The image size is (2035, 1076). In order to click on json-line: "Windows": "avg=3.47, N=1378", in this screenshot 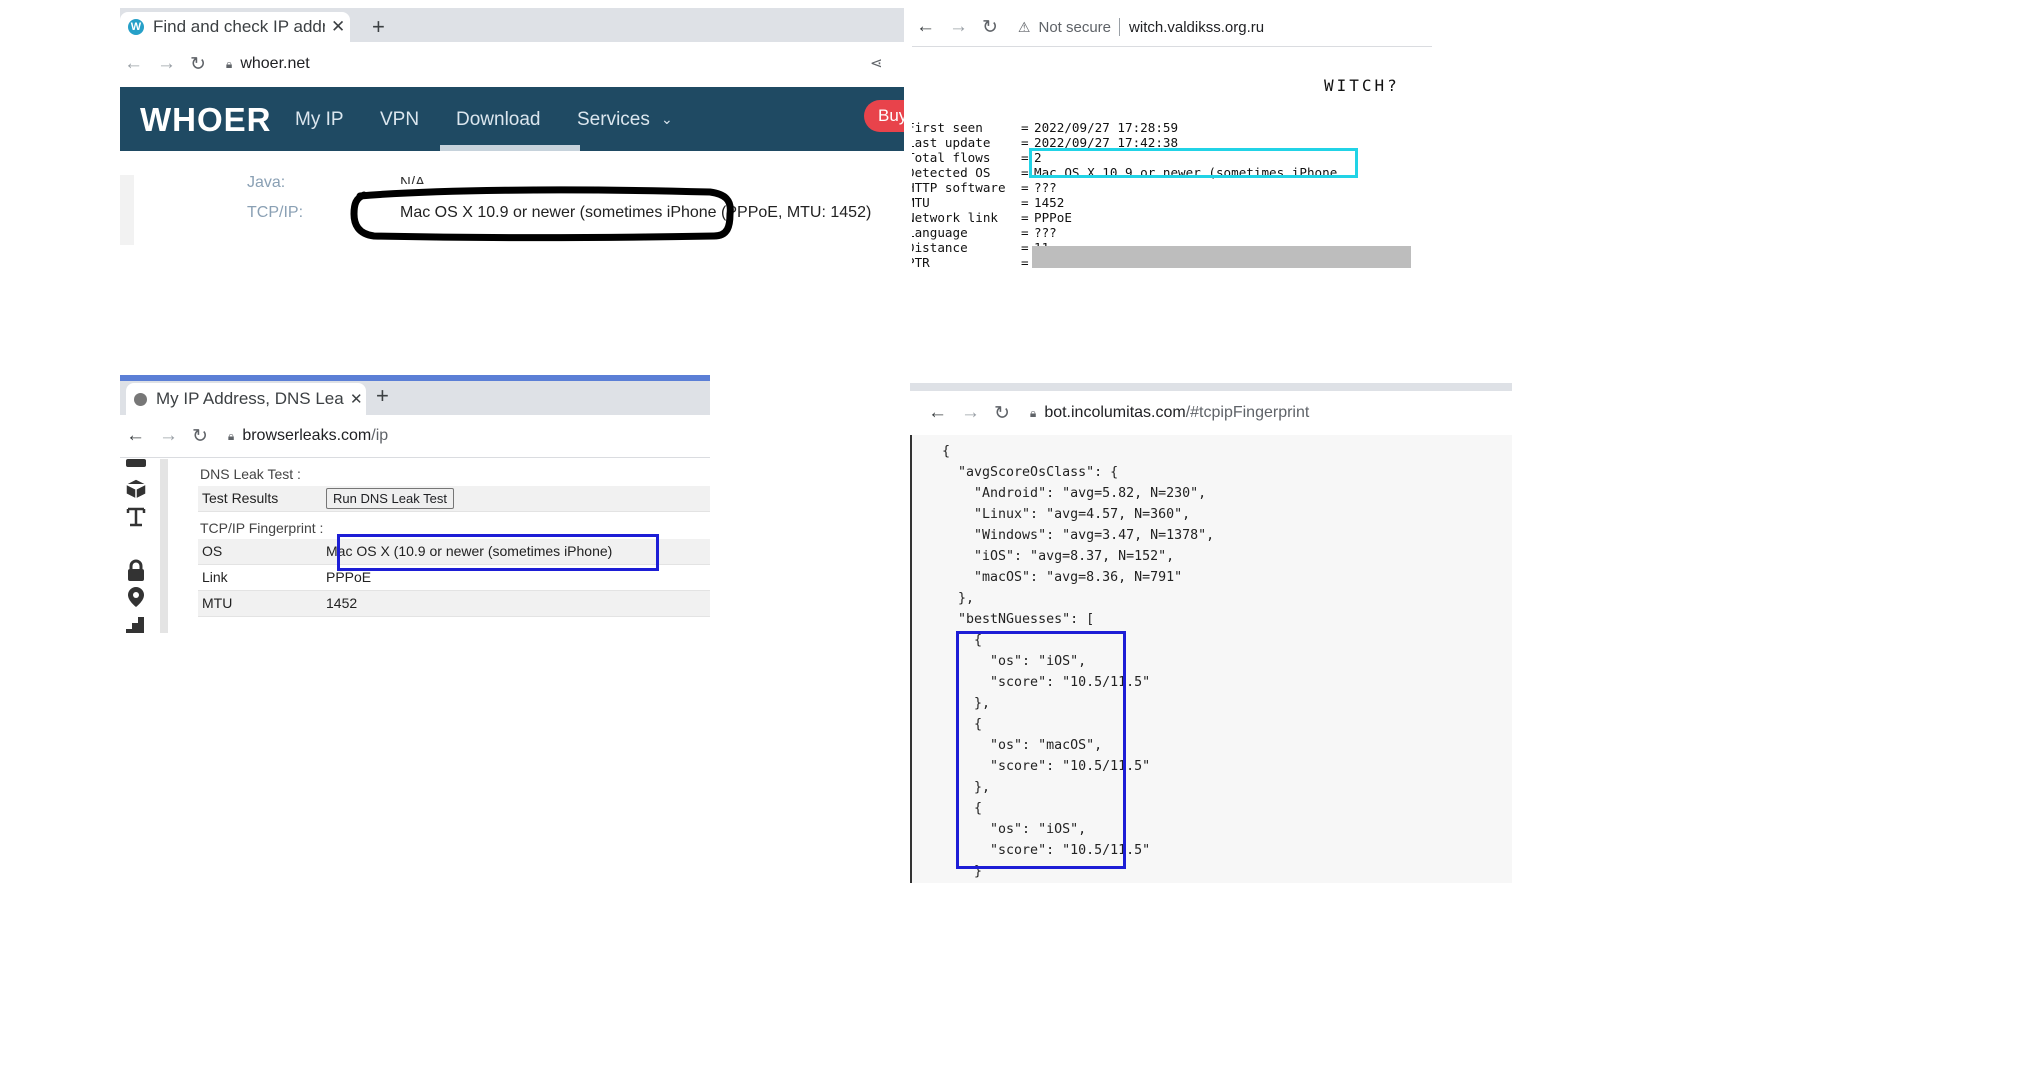, I will do `click(1078, 535)`.